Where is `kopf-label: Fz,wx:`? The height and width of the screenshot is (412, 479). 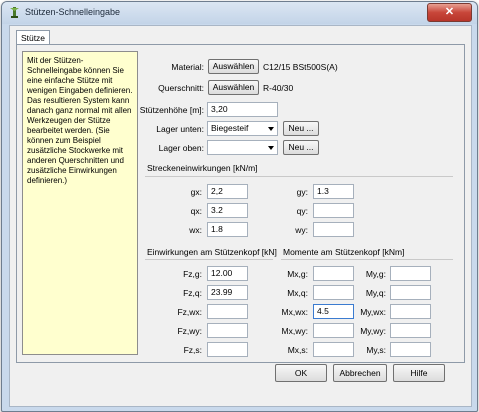
kopf-label: Fz,wx: is located at coordinates (189, 312).